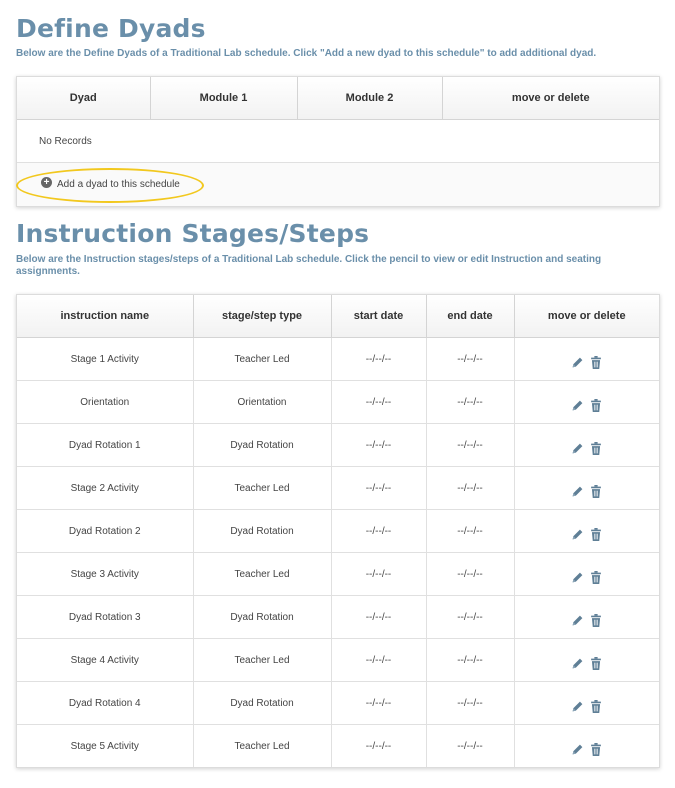 This screenshot has width=675, height=788. I want to click on column-header-stage-type: stage/step type, so click(262, 316).